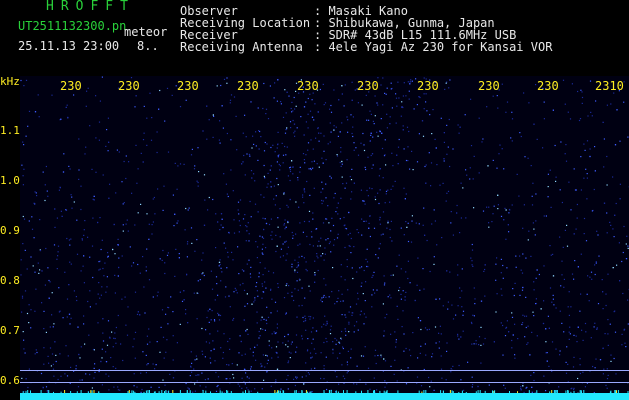 This screenshot has height=400, width=629. What do you see at coordinates (10, 81) in the screenshot?
I see `y-axis-unit: kHz` at bounding box center [10, 81].